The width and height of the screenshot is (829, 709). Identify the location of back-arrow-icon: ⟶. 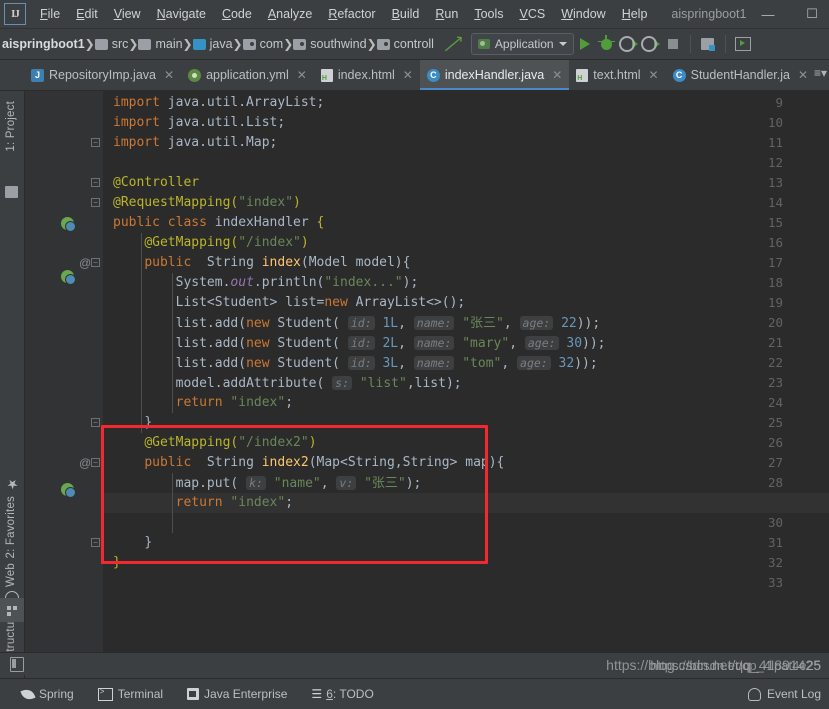
(453, 44).